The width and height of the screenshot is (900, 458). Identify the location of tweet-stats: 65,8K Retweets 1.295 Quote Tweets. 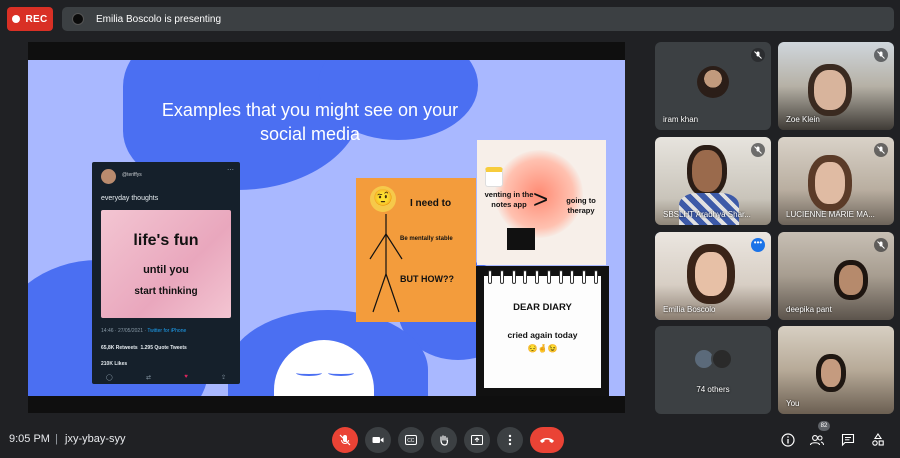
(144, 348).